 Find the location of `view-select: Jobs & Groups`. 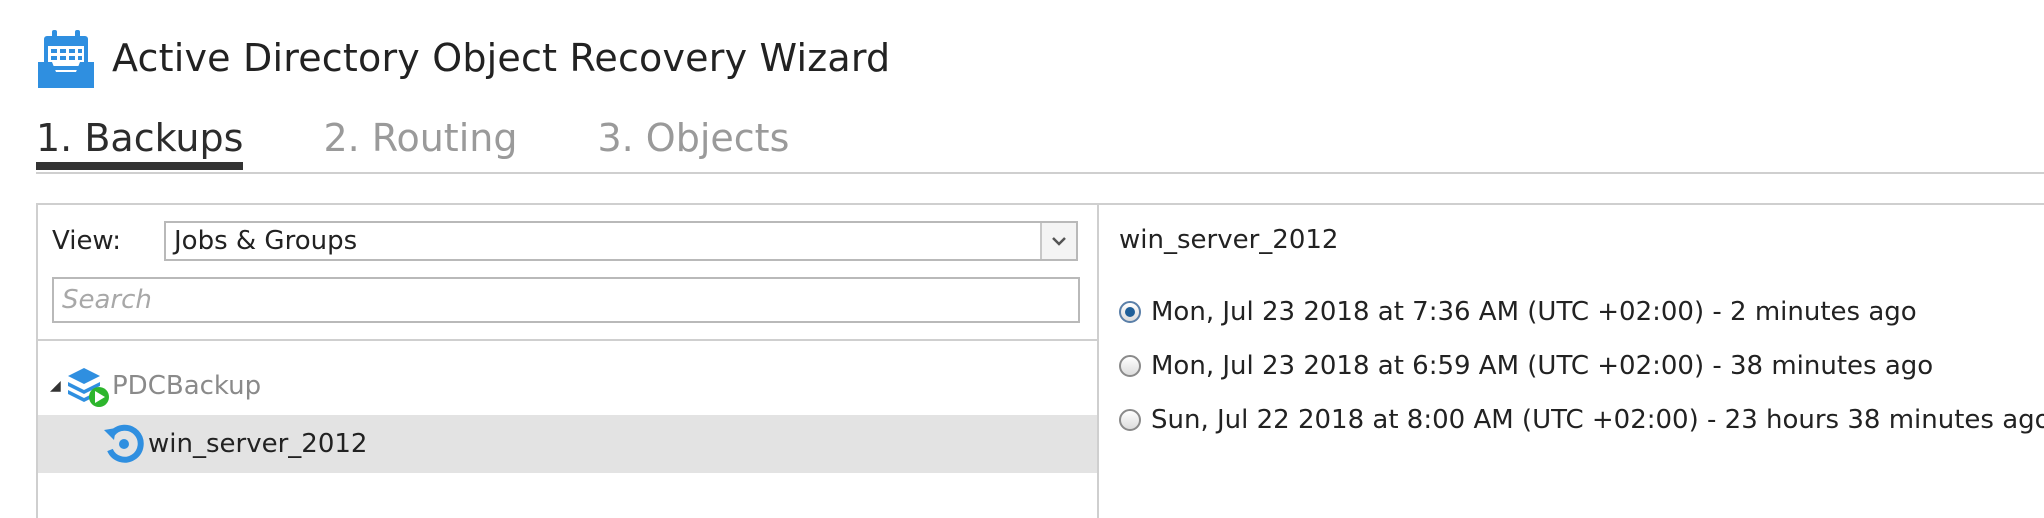

view-select: Jobs & Groups is located at coordinates (621, 241).